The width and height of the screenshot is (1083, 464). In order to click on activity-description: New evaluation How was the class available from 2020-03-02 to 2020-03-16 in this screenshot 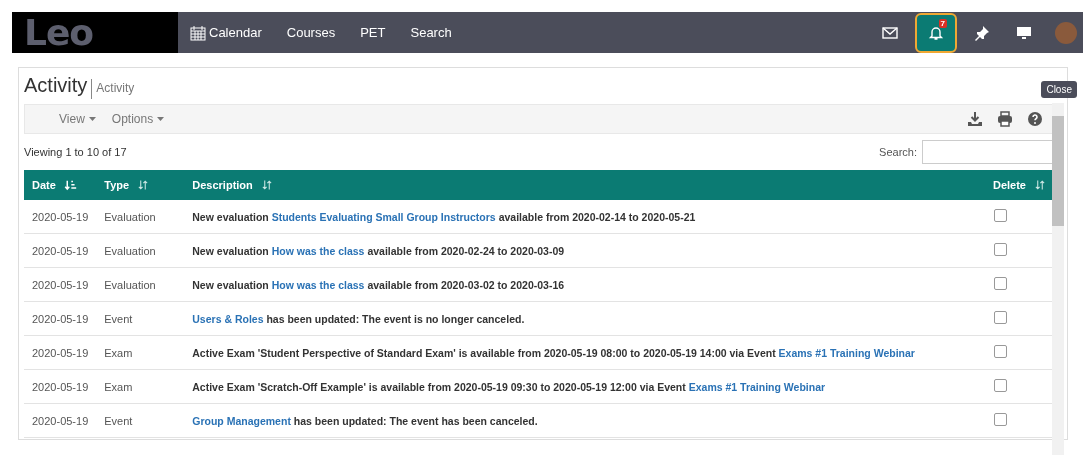, I will do `click(378, 284)`.